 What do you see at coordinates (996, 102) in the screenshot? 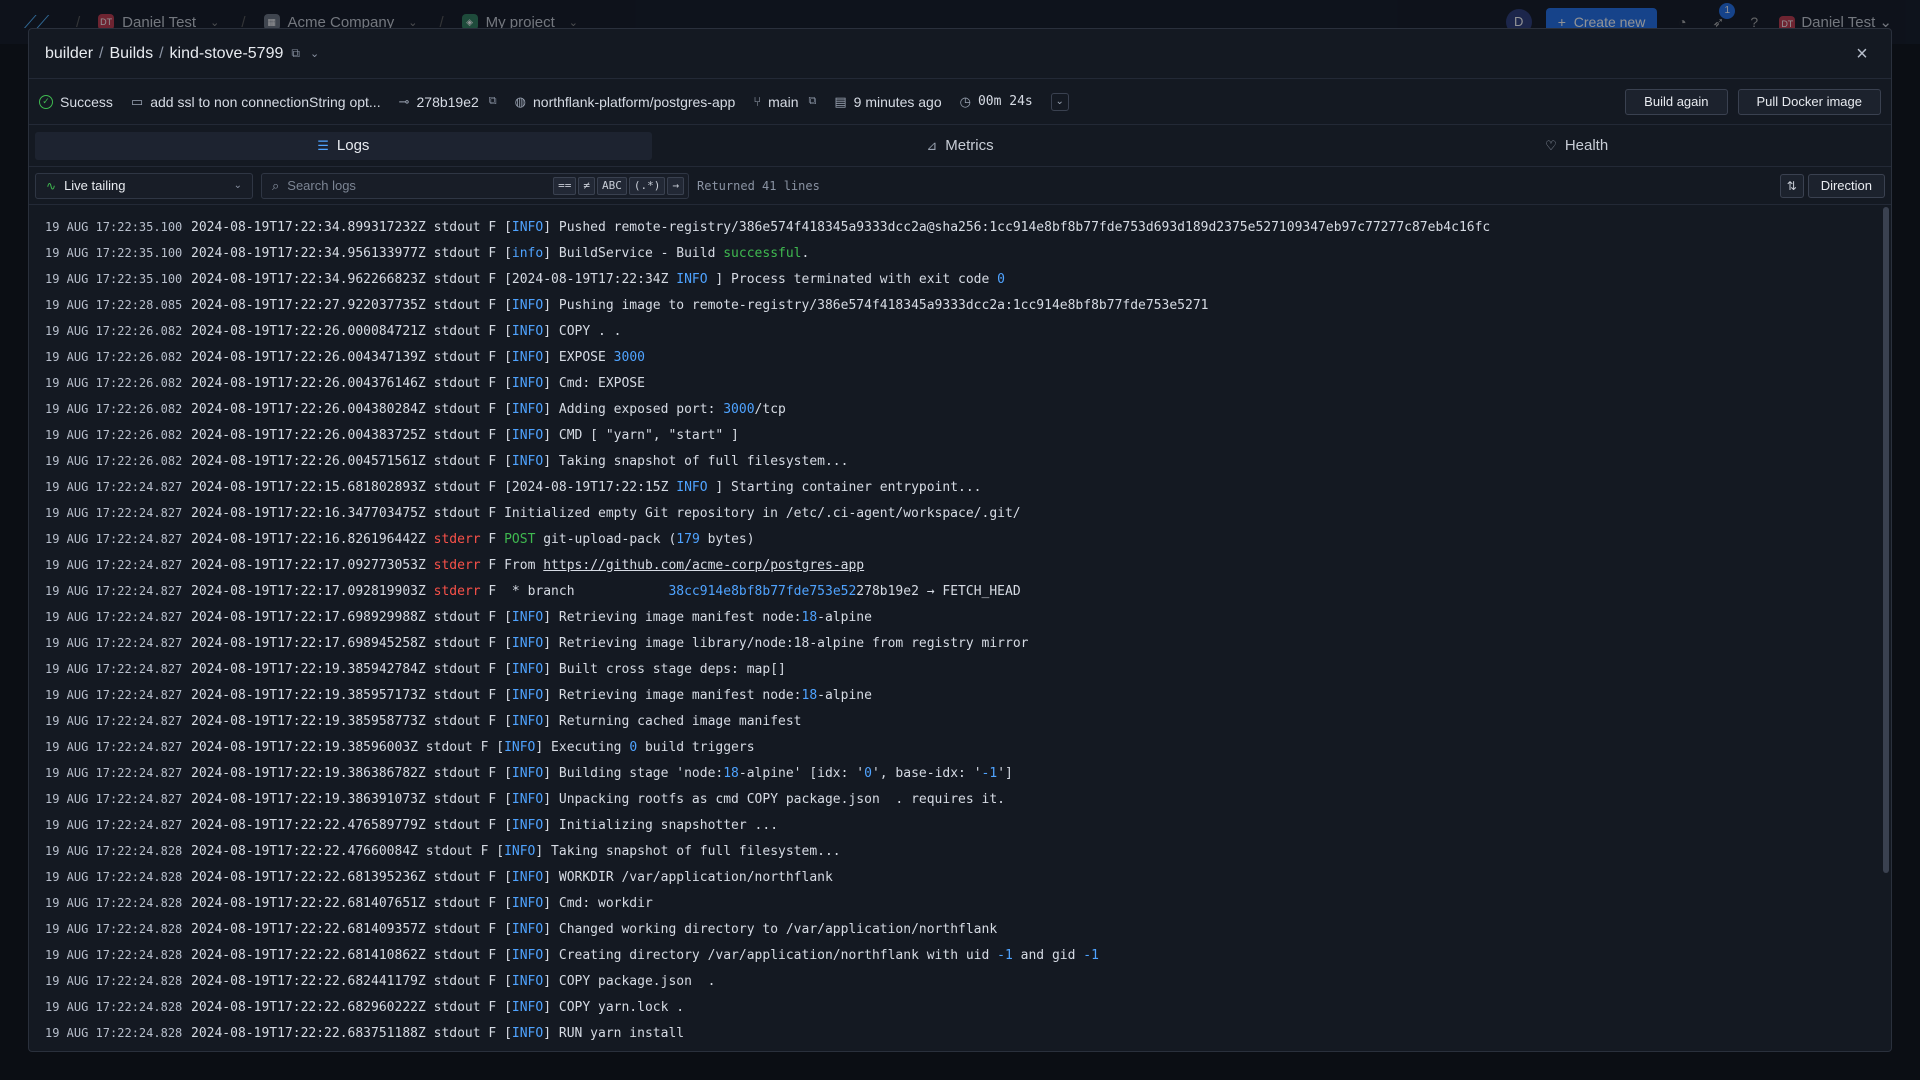
I see `build-duration: ◷ 00m 24s` at bounding box center [996, 102].